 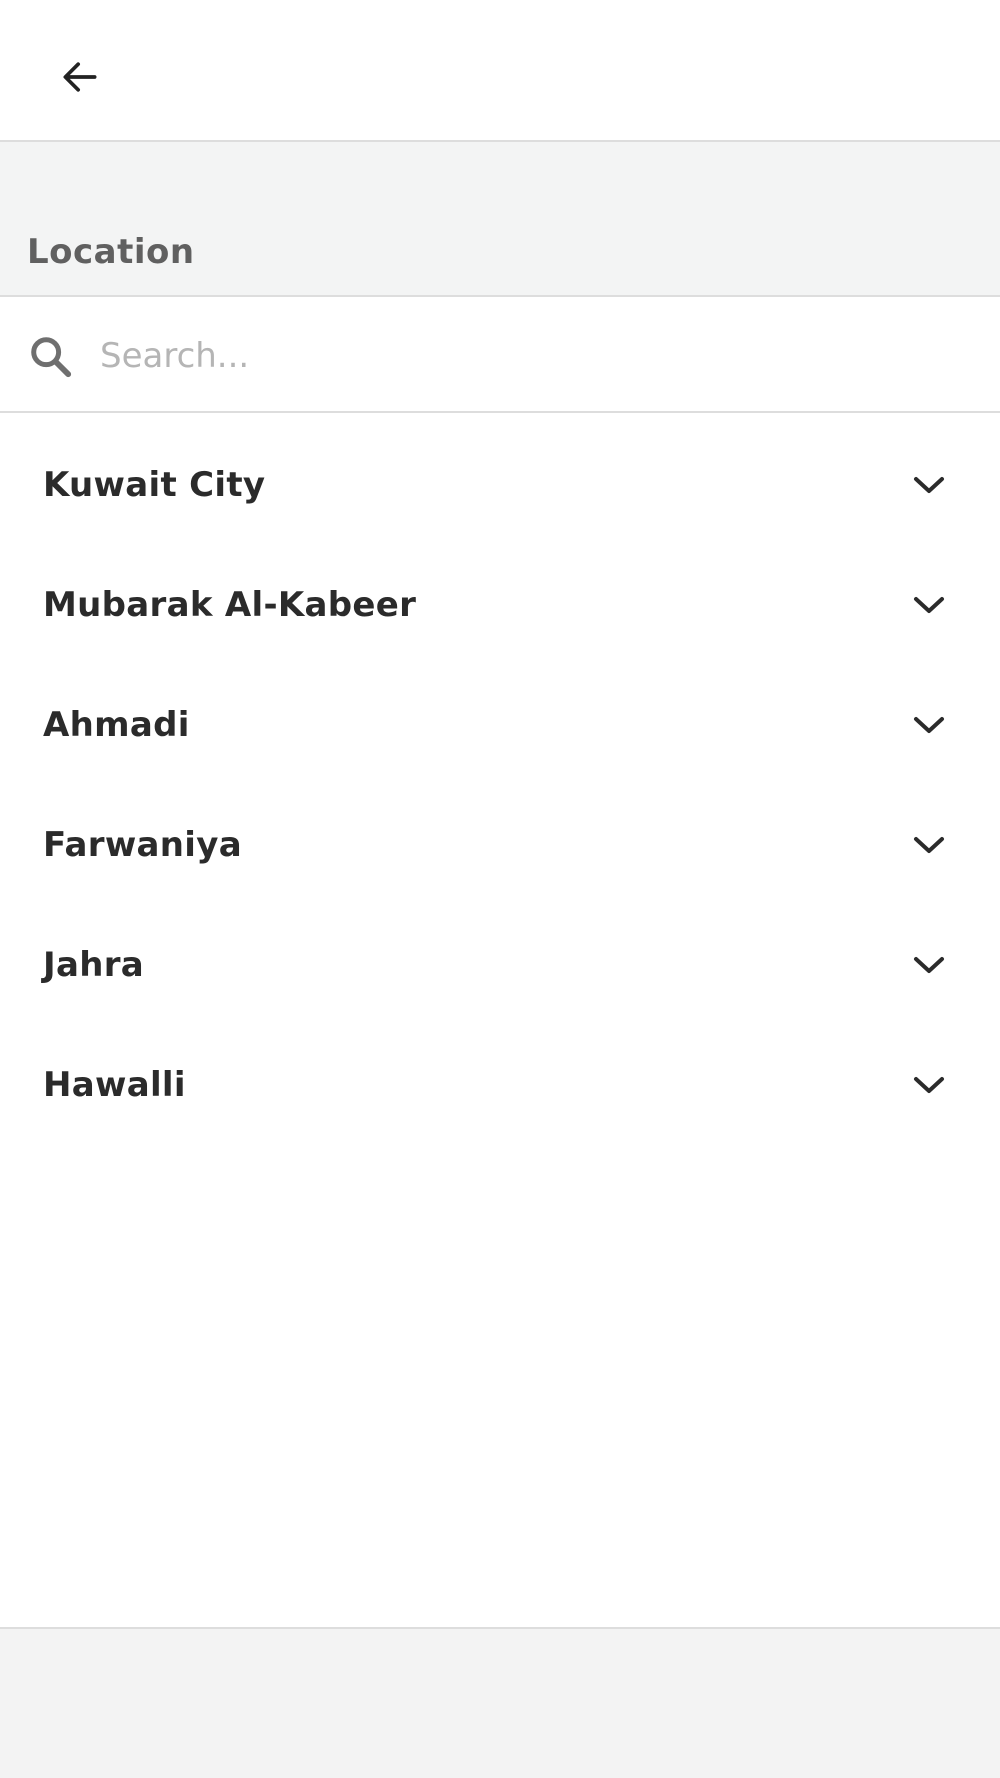 I want to click on list-item: Hawalli, so click(x=500, y=1097).